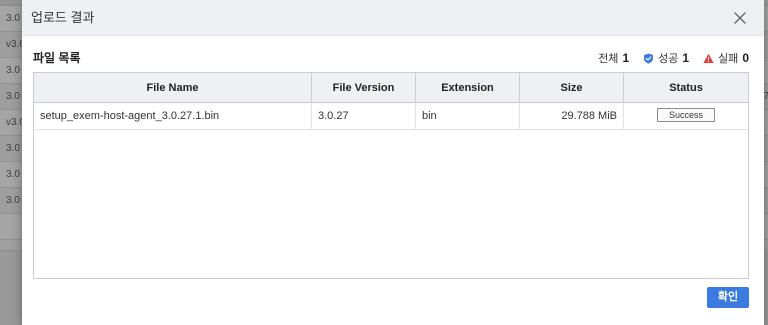 The width and height of the screenshot is (768, 325). Describe the element at coordinates (173, 116) in the screenshot. I see `cell-file-name: setup_exem-host-agent_3.0.27.1.bin` at that location.